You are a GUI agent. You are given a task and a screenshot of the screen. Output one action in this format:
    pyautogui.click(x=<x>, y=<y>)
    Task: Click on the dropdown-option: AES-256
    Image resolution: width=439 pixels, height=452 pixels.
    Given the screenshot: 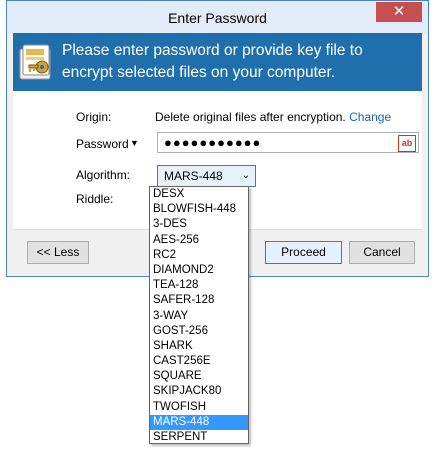 What is the action you would take?
    pyautogui.click(x=199, y=240)
    